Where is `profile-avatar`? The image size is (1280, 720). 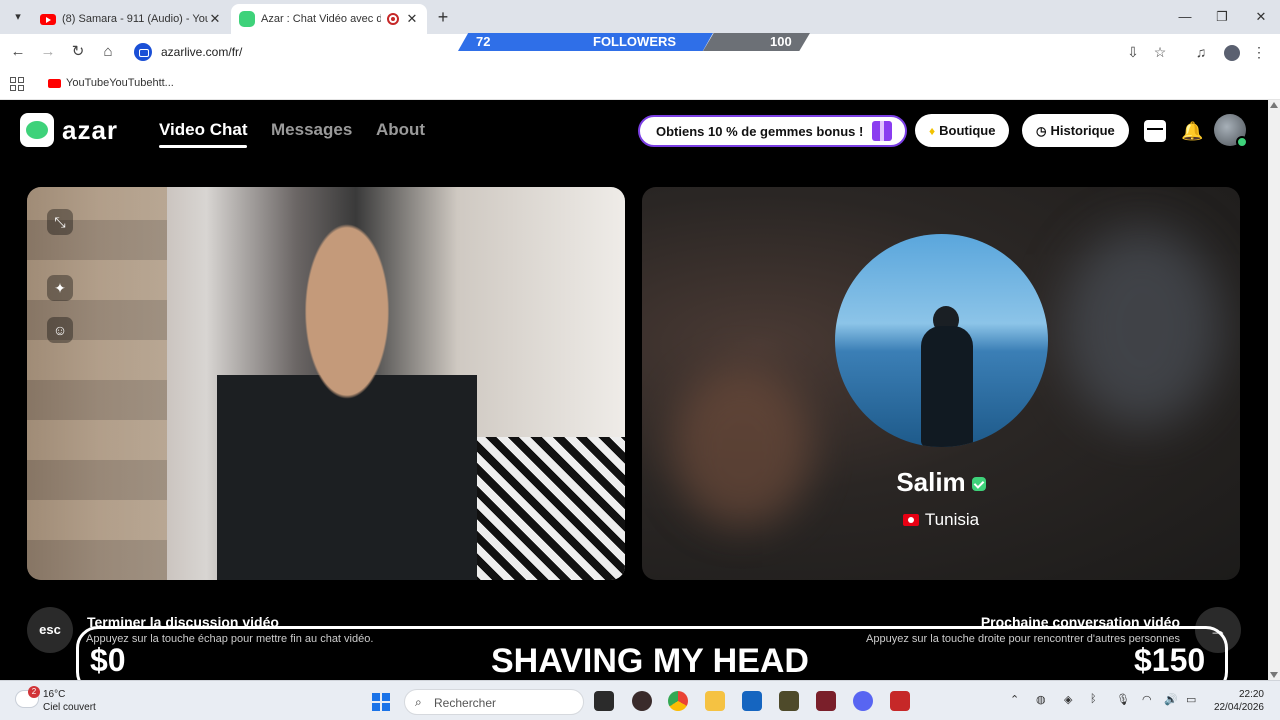 profile-avatar is located at coordinates (1232, 53).